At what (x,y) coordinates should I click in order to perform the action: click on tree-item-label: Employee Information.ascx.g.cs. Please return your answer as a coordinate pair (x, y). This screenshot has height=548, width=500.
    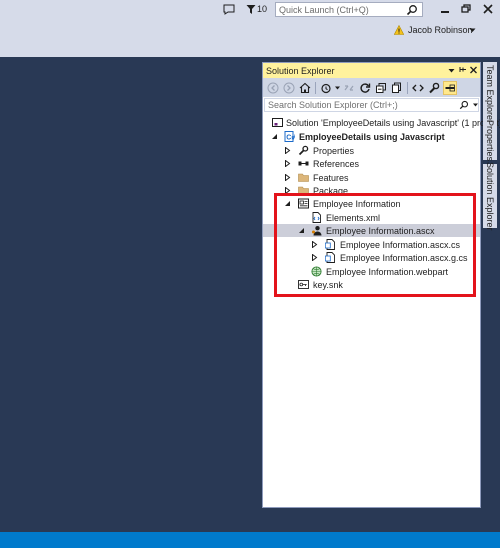
    Looking at the image, I should click on (404, 257).